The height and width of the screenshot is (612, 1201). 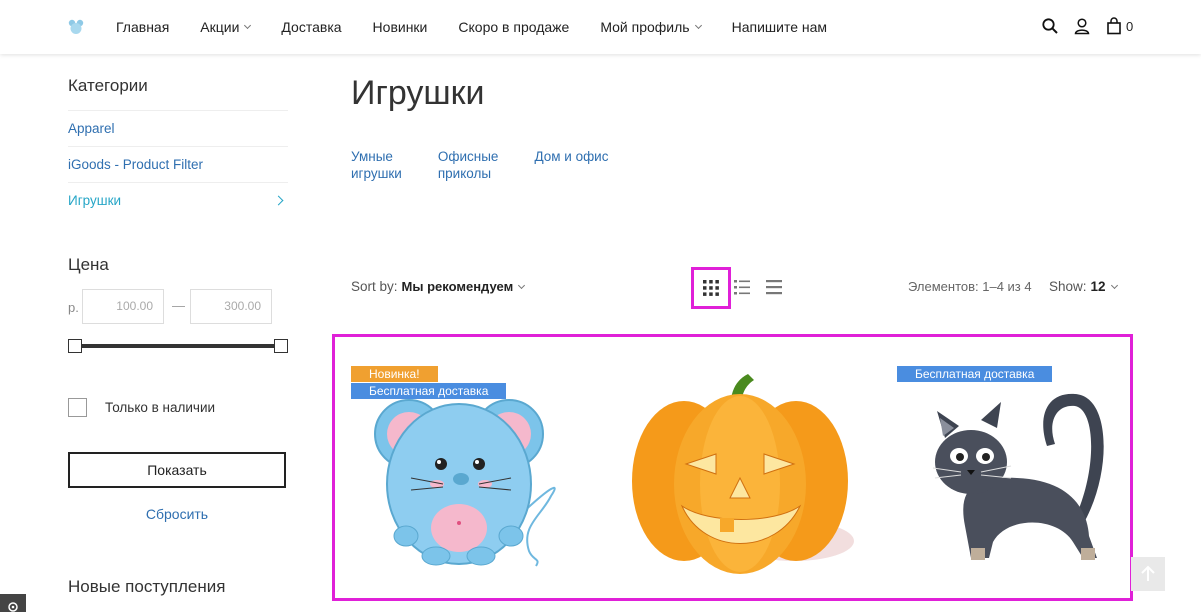 I want to click on nav-item-contact: Напишите нам, so click(x=779, y=27).